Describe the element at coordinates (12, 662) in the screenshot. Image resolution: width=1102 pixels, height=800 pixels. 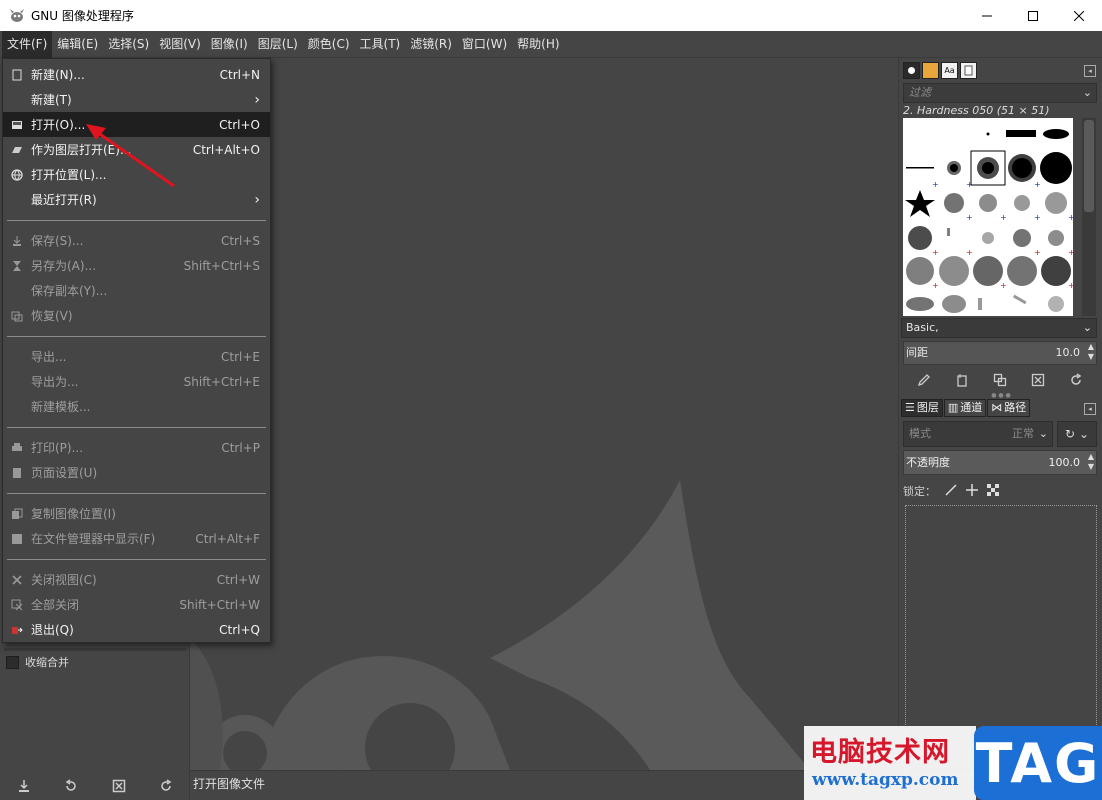
I see `merge-checkbox` at that location.